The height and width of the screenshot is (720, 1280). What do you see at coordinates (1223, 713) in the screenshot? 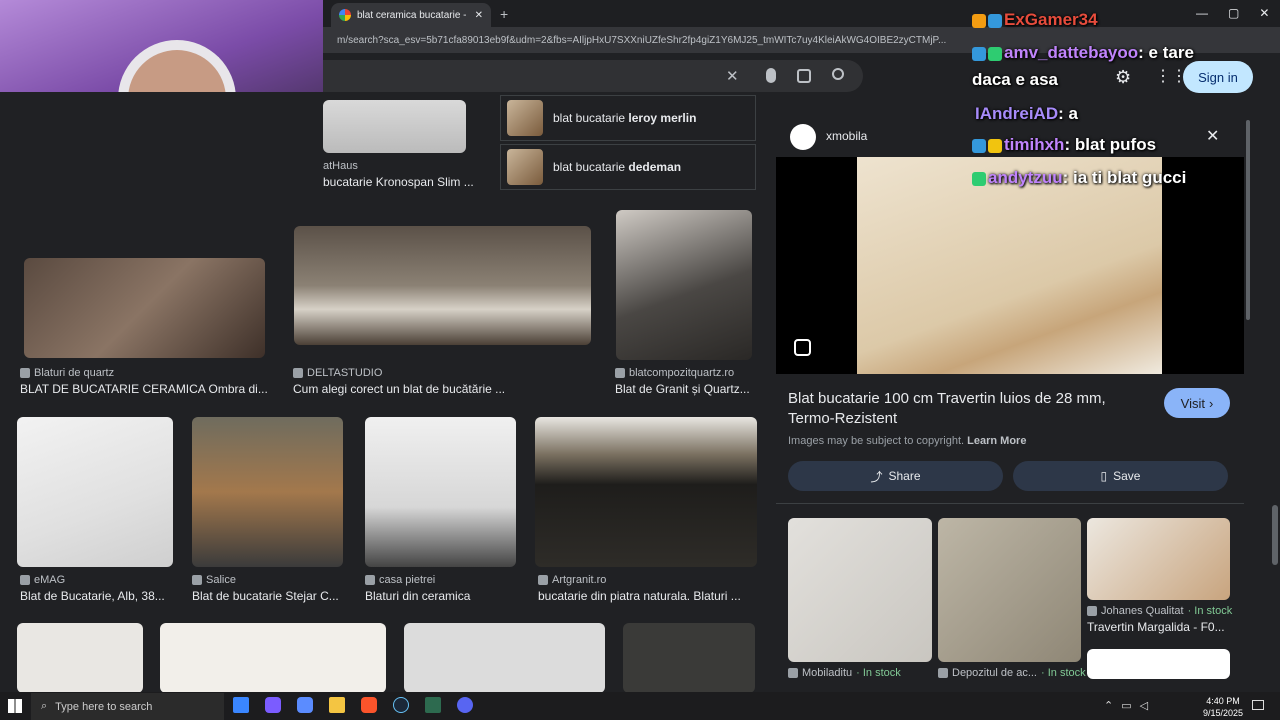
I see `clock-date: 9/15/2025` at bounding box center [1223, 713].